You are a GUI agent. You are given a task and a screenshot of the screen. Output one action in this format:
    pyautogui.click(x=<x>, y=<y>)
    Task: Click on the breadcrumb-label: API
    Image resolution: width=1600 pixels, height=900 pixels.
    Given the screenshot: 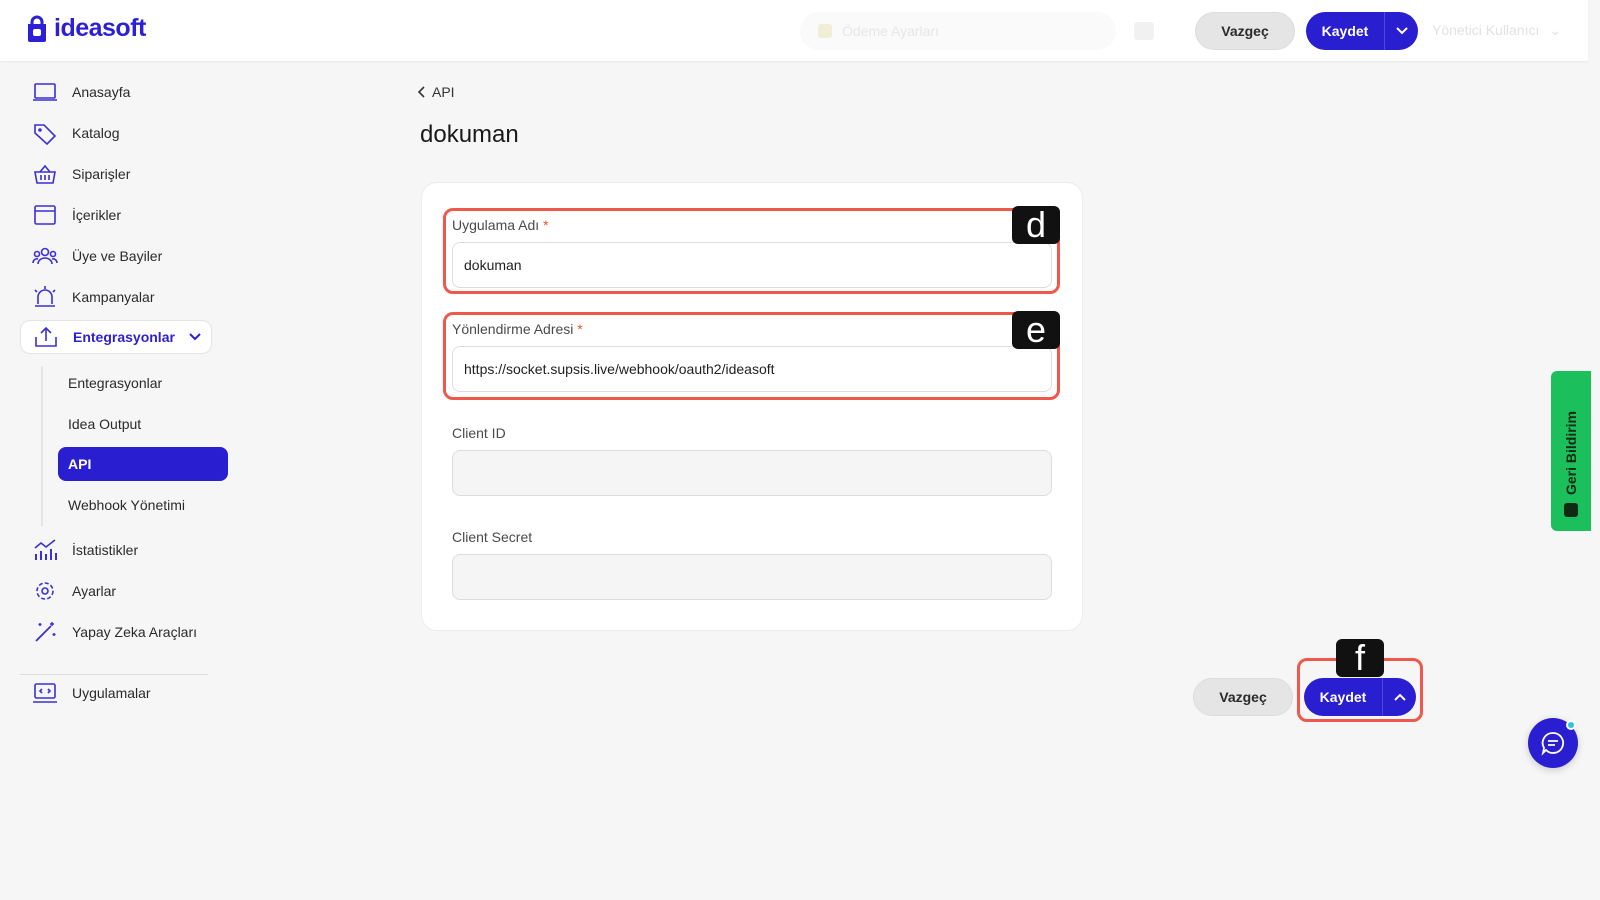 What is the action you would take?
    pyautogui.click(x=443, y=92)
    